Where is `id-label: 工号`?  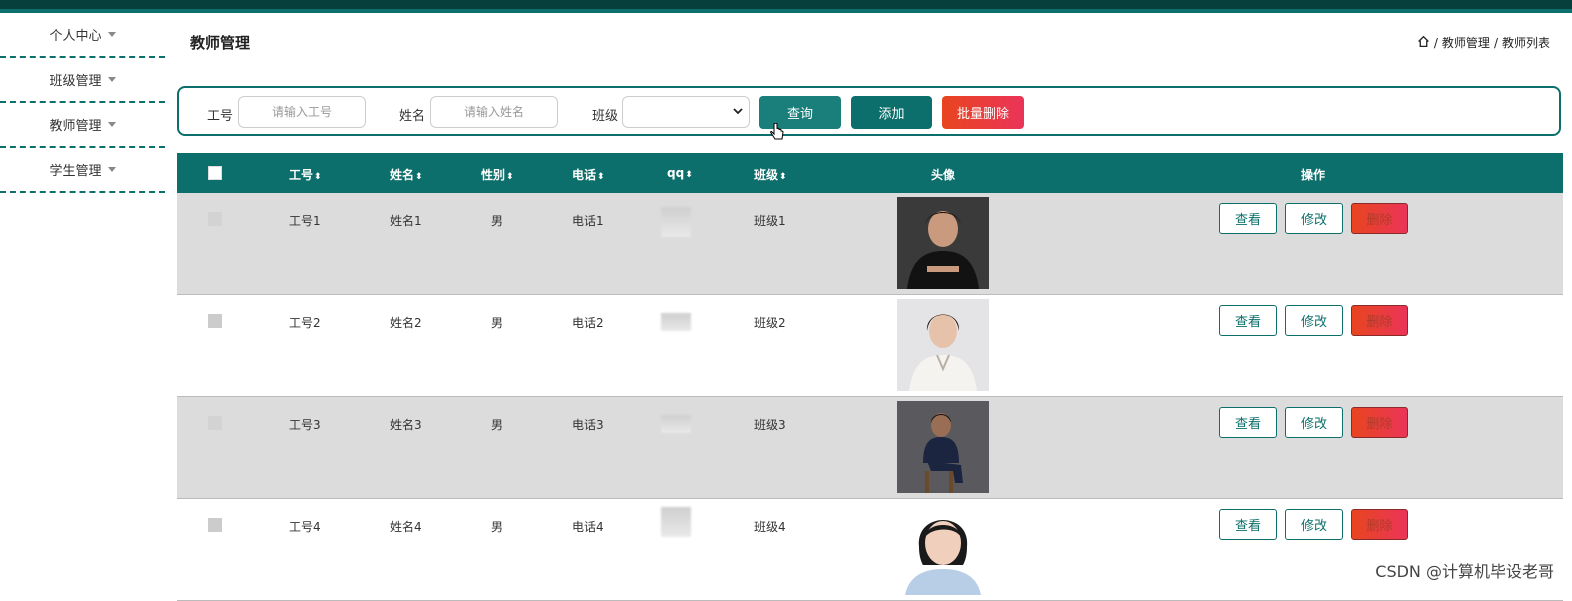
id-label: 工号 is located at coordinates (220, 116).